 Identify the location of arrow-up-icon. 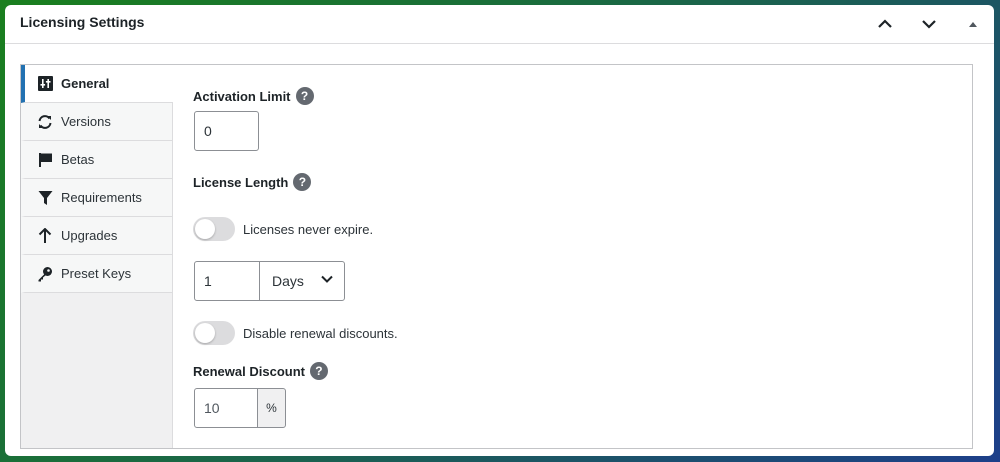
(45, 235).